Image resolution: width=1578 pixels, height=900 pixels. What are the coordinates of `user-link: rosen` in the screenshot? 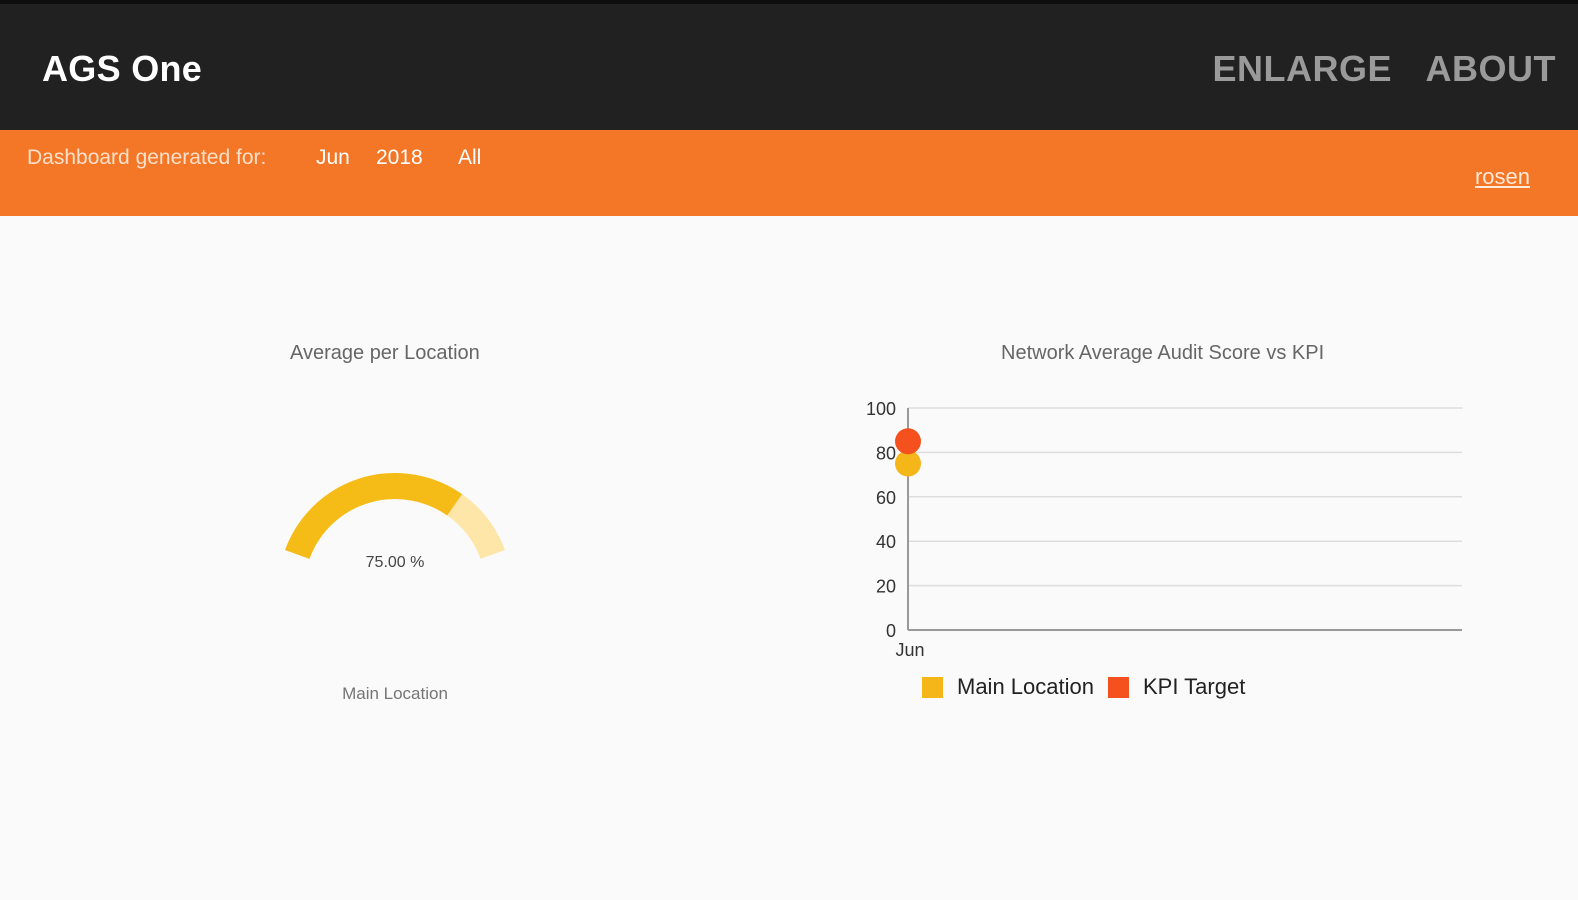 It's located at (1502, 177).